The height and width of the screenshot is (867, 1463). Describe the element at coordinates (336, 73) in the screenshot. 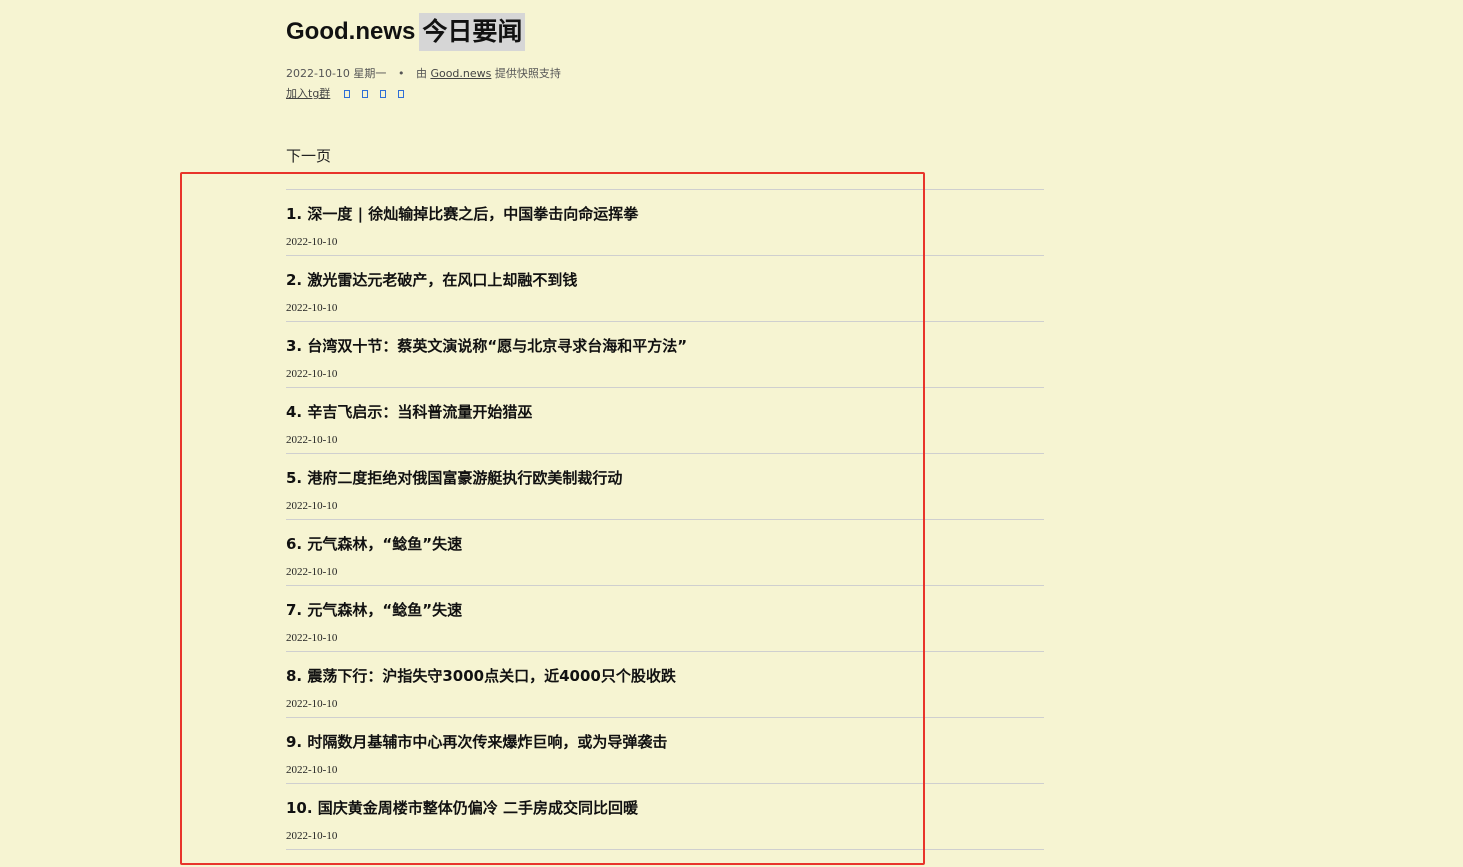

I see `meta-date: 2022-10-10 星期一` at that location.